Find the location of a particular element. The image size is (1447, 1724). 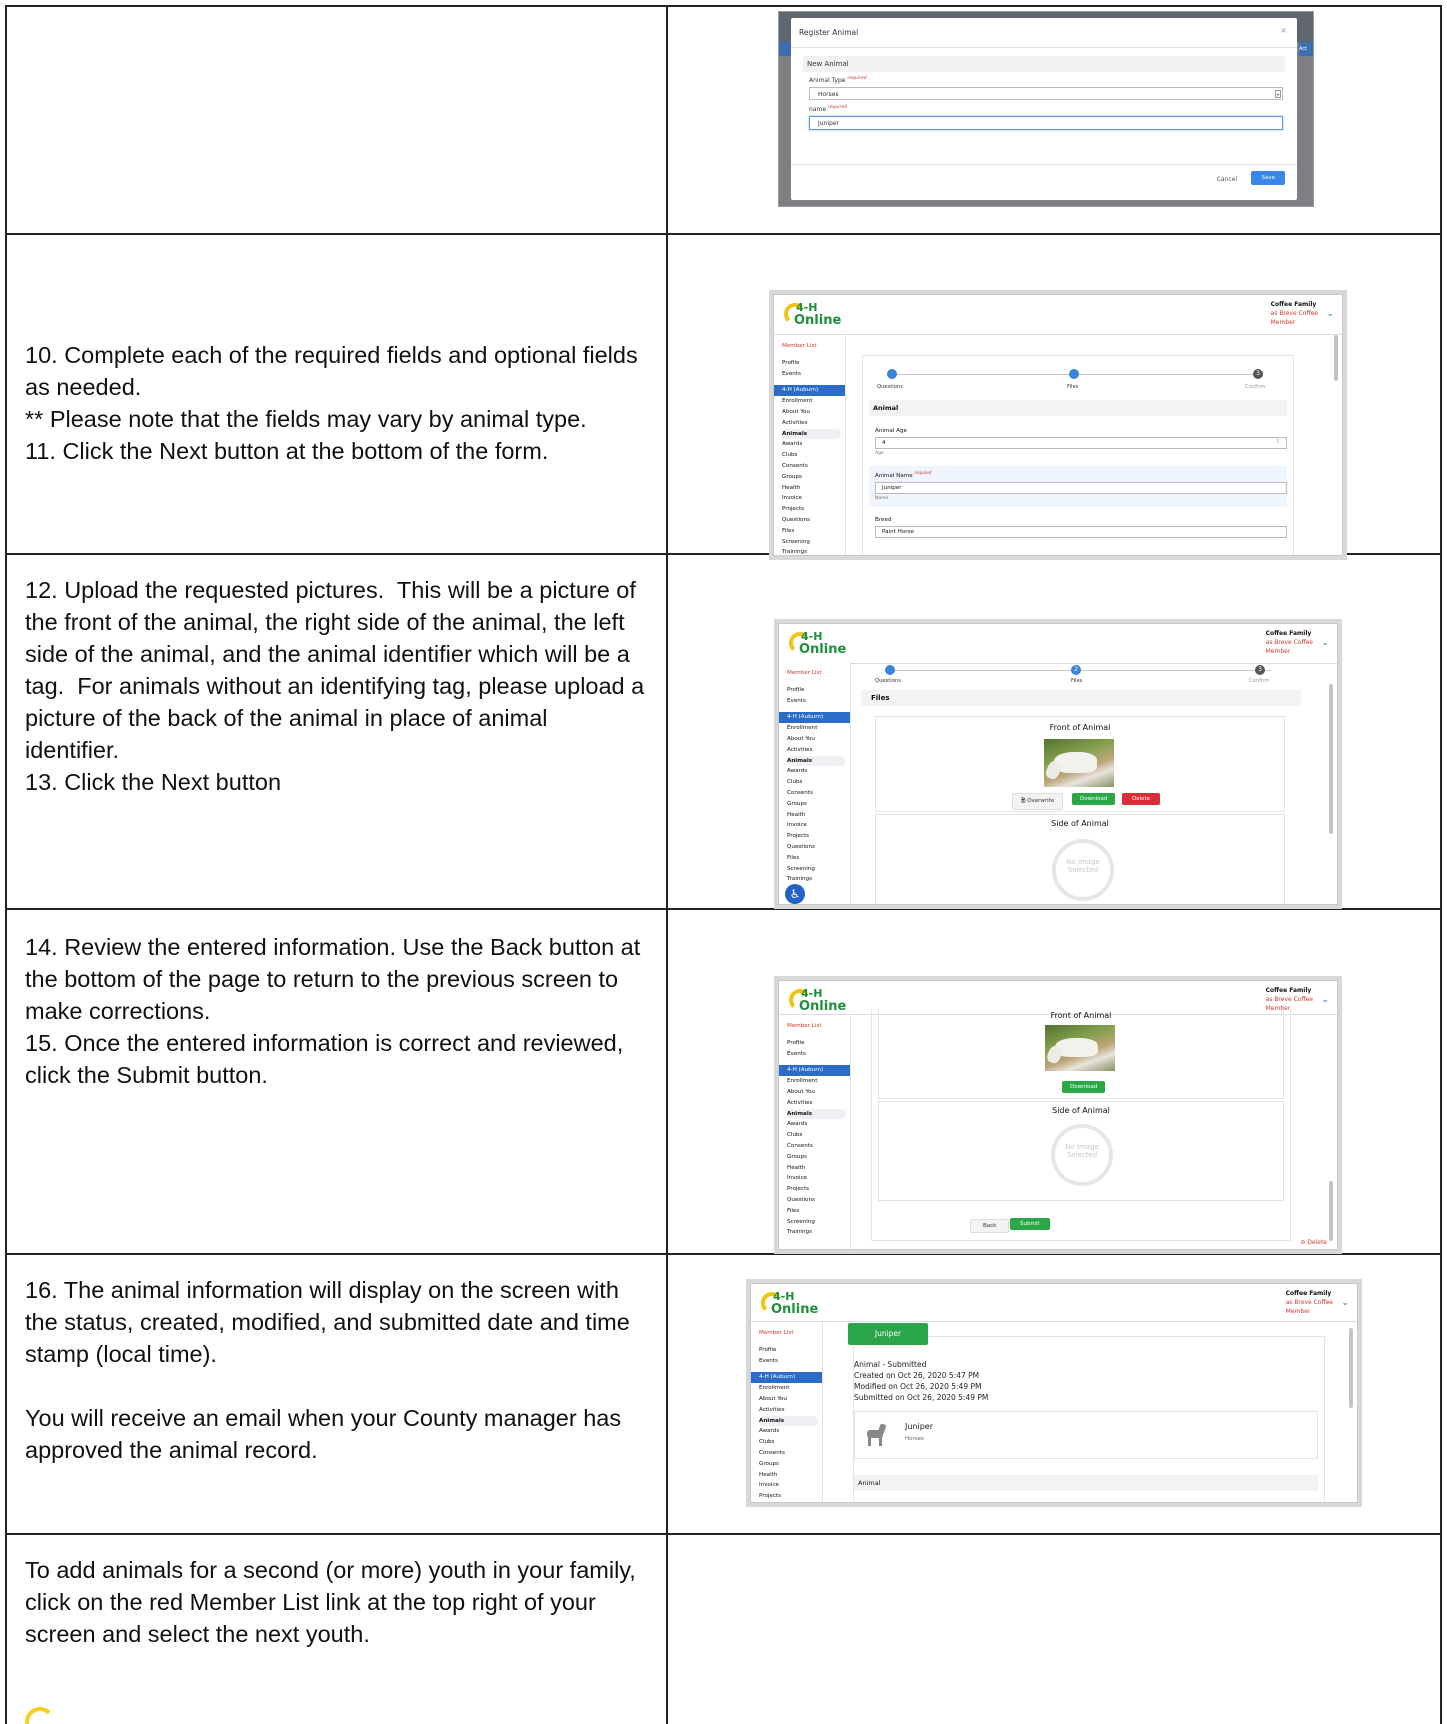

animal-name-input: Juniper is located at coordinates (1081, 487).